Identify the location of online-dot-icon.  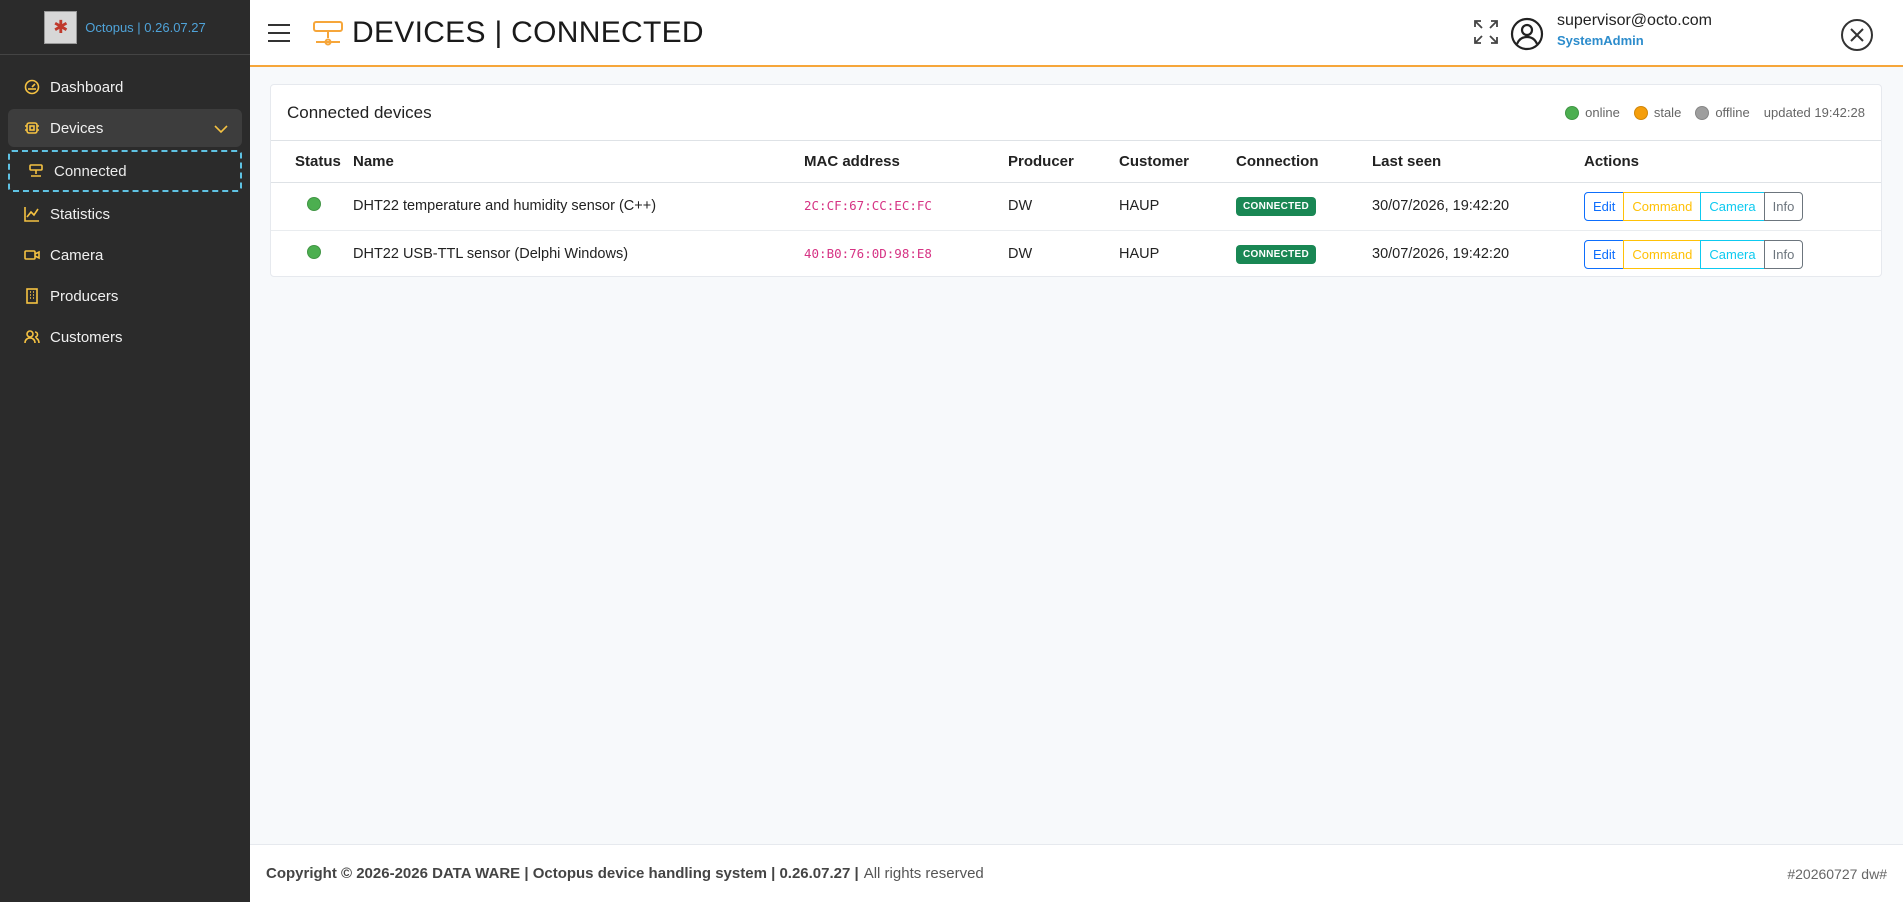
(1572, 112).